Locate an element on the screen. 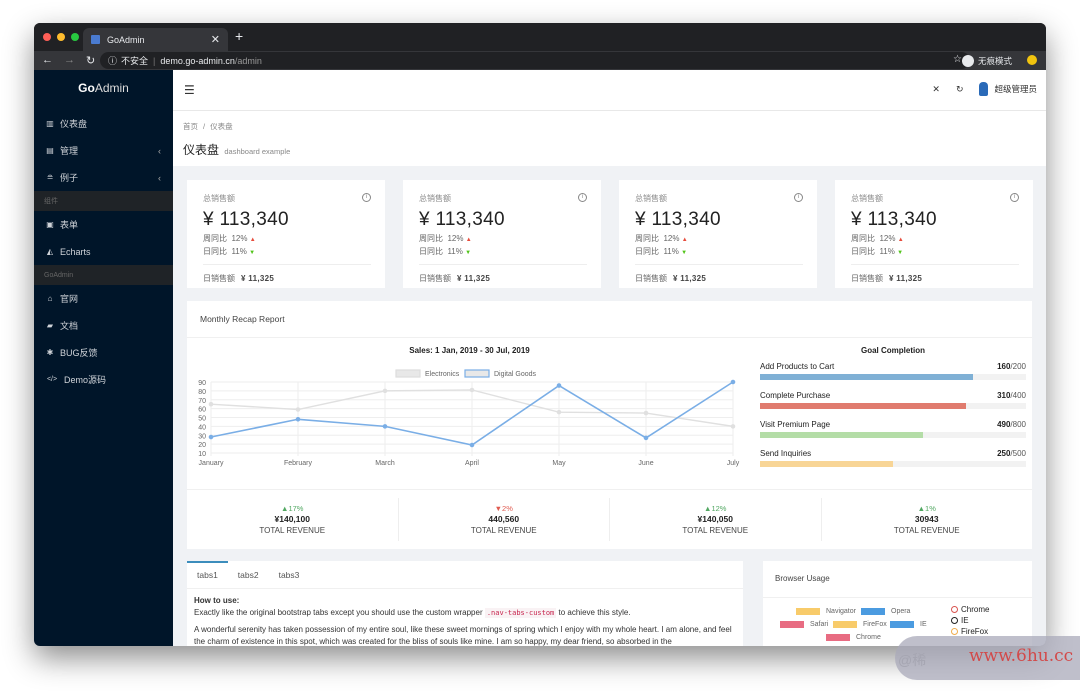  circle-icon is located at coordinates (954, 620).